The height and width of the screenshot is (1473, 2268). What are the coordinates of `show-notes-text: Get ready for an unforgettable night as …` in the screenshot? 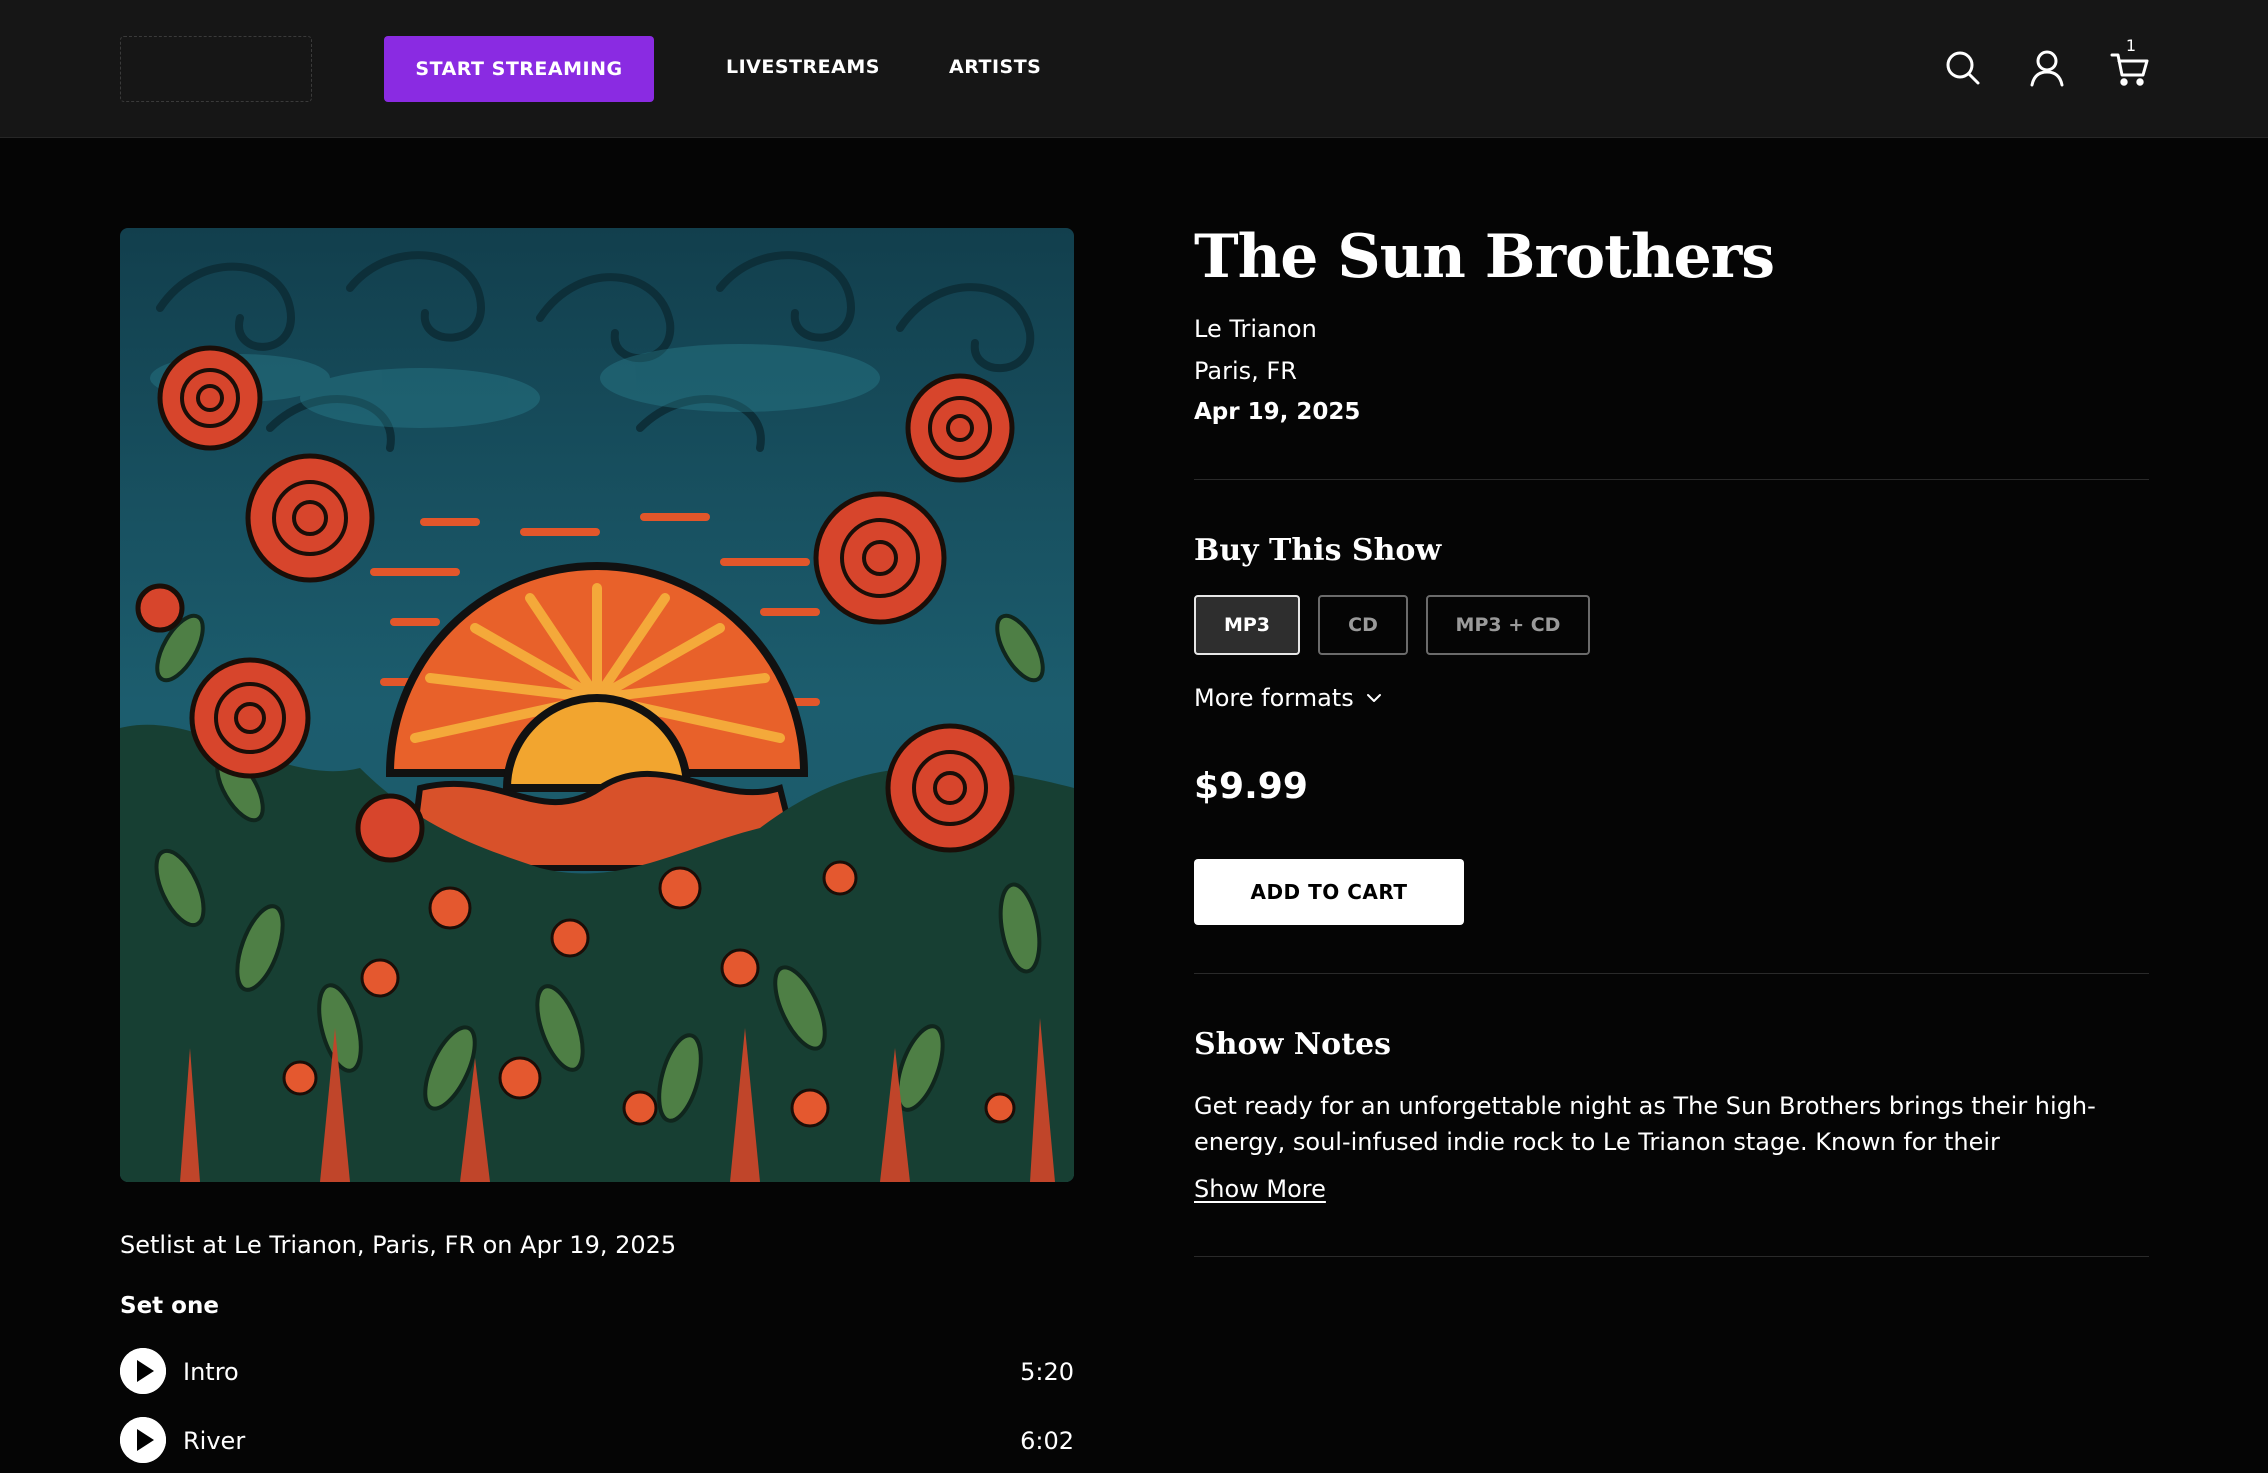 It's located at (1645, 1124).